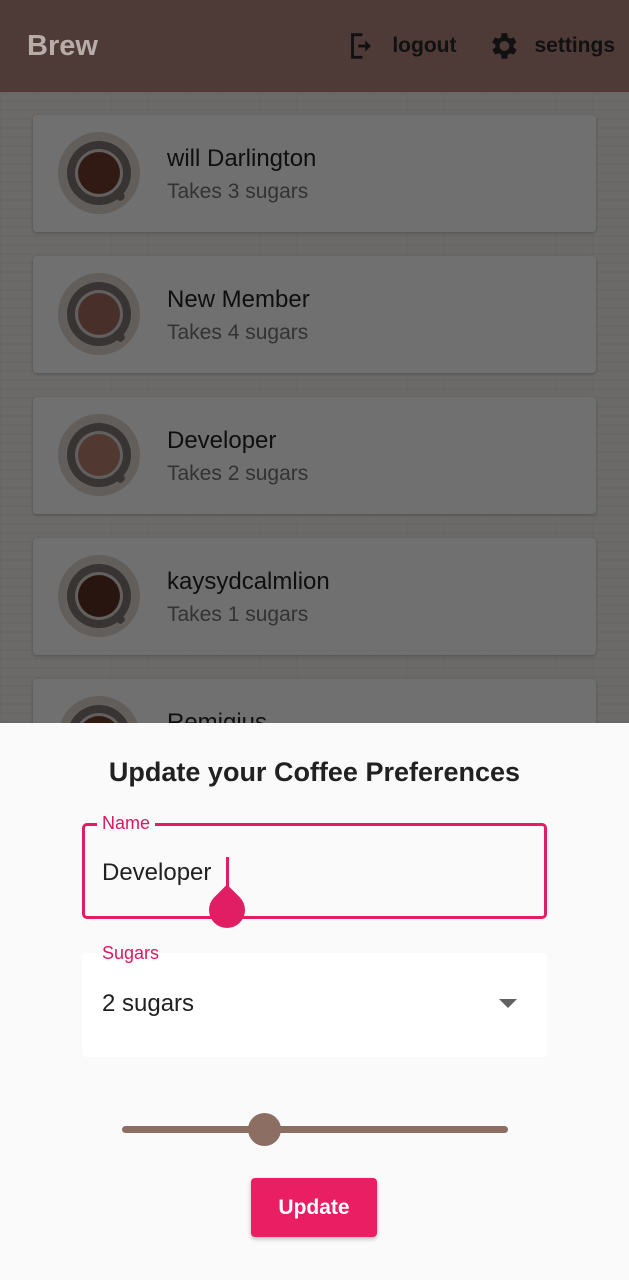 This screenshot has width=629, height=1280. What do you see at coordinates (157, 872) in the screenshot?
I see `name-value: Developer` at bounding box center [157, 872].